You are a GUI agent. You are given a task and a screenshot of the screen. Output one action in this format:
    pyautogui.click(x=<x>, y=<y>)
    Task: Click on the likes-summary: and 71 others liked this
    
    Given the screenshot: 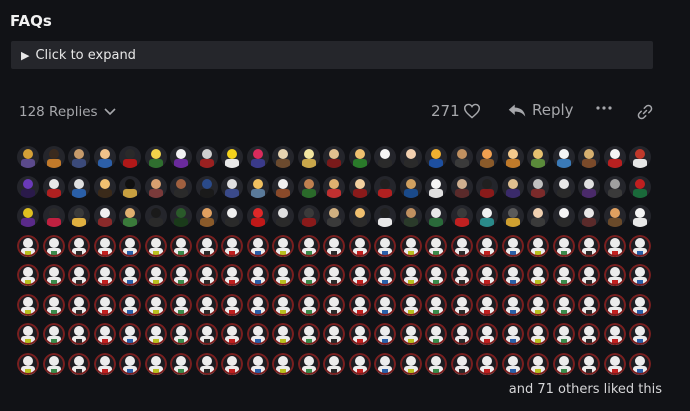 What is the action you would take?
    pyautogui.click(x=585, y=389)
    